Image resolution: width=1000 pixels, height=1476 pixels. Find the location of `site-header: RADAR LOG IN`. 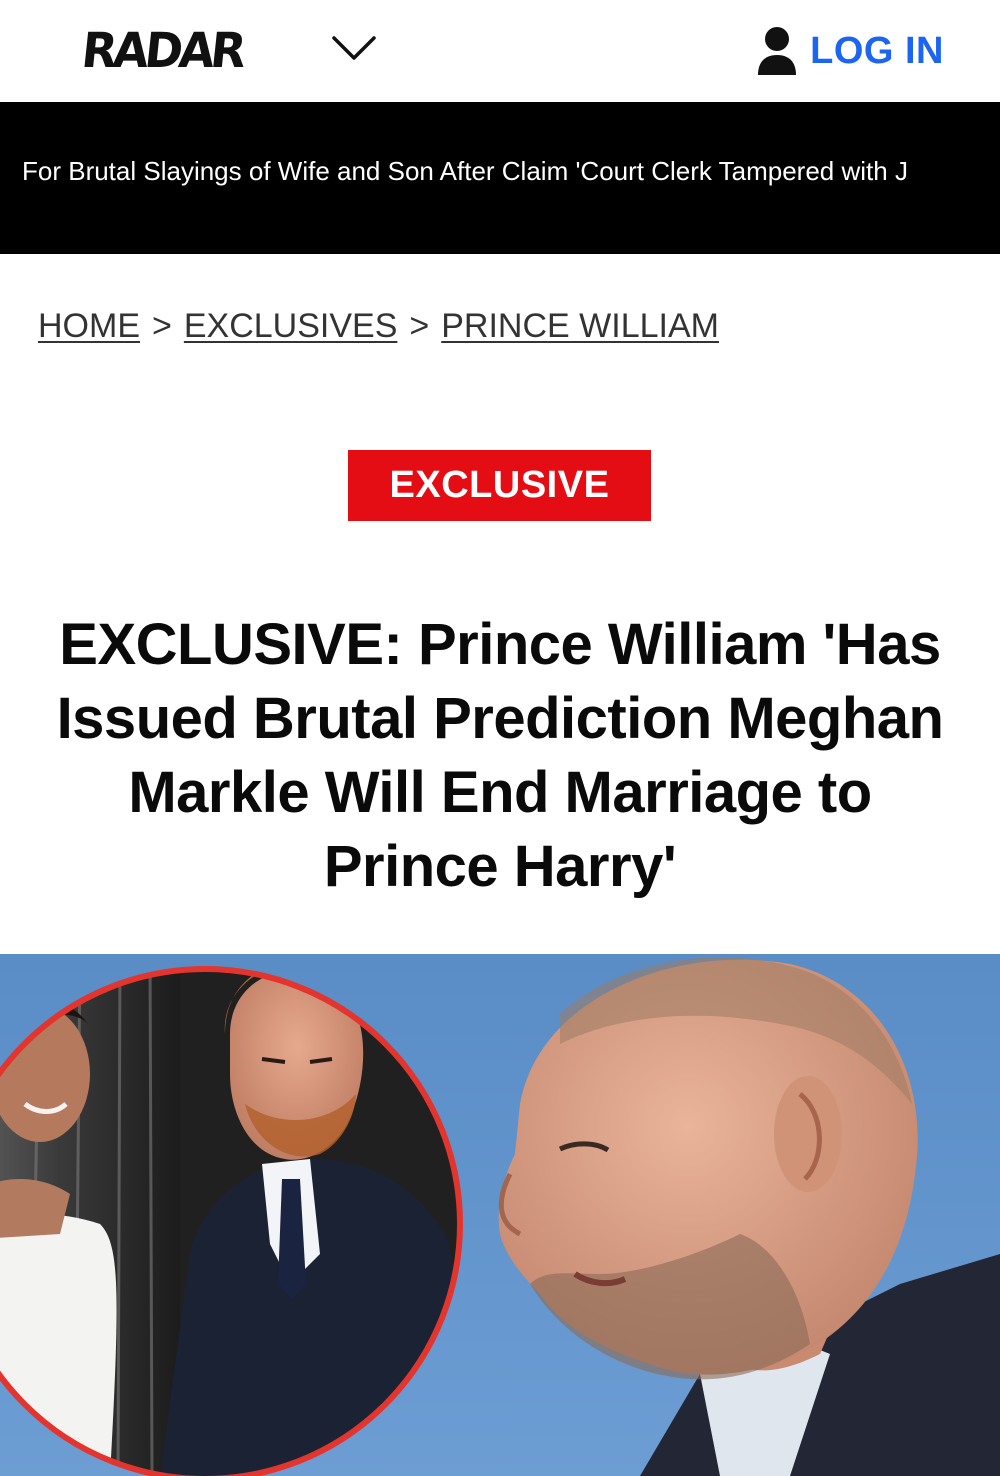

site-header: RADAR LOG IN is located at coordinates (500, 51).